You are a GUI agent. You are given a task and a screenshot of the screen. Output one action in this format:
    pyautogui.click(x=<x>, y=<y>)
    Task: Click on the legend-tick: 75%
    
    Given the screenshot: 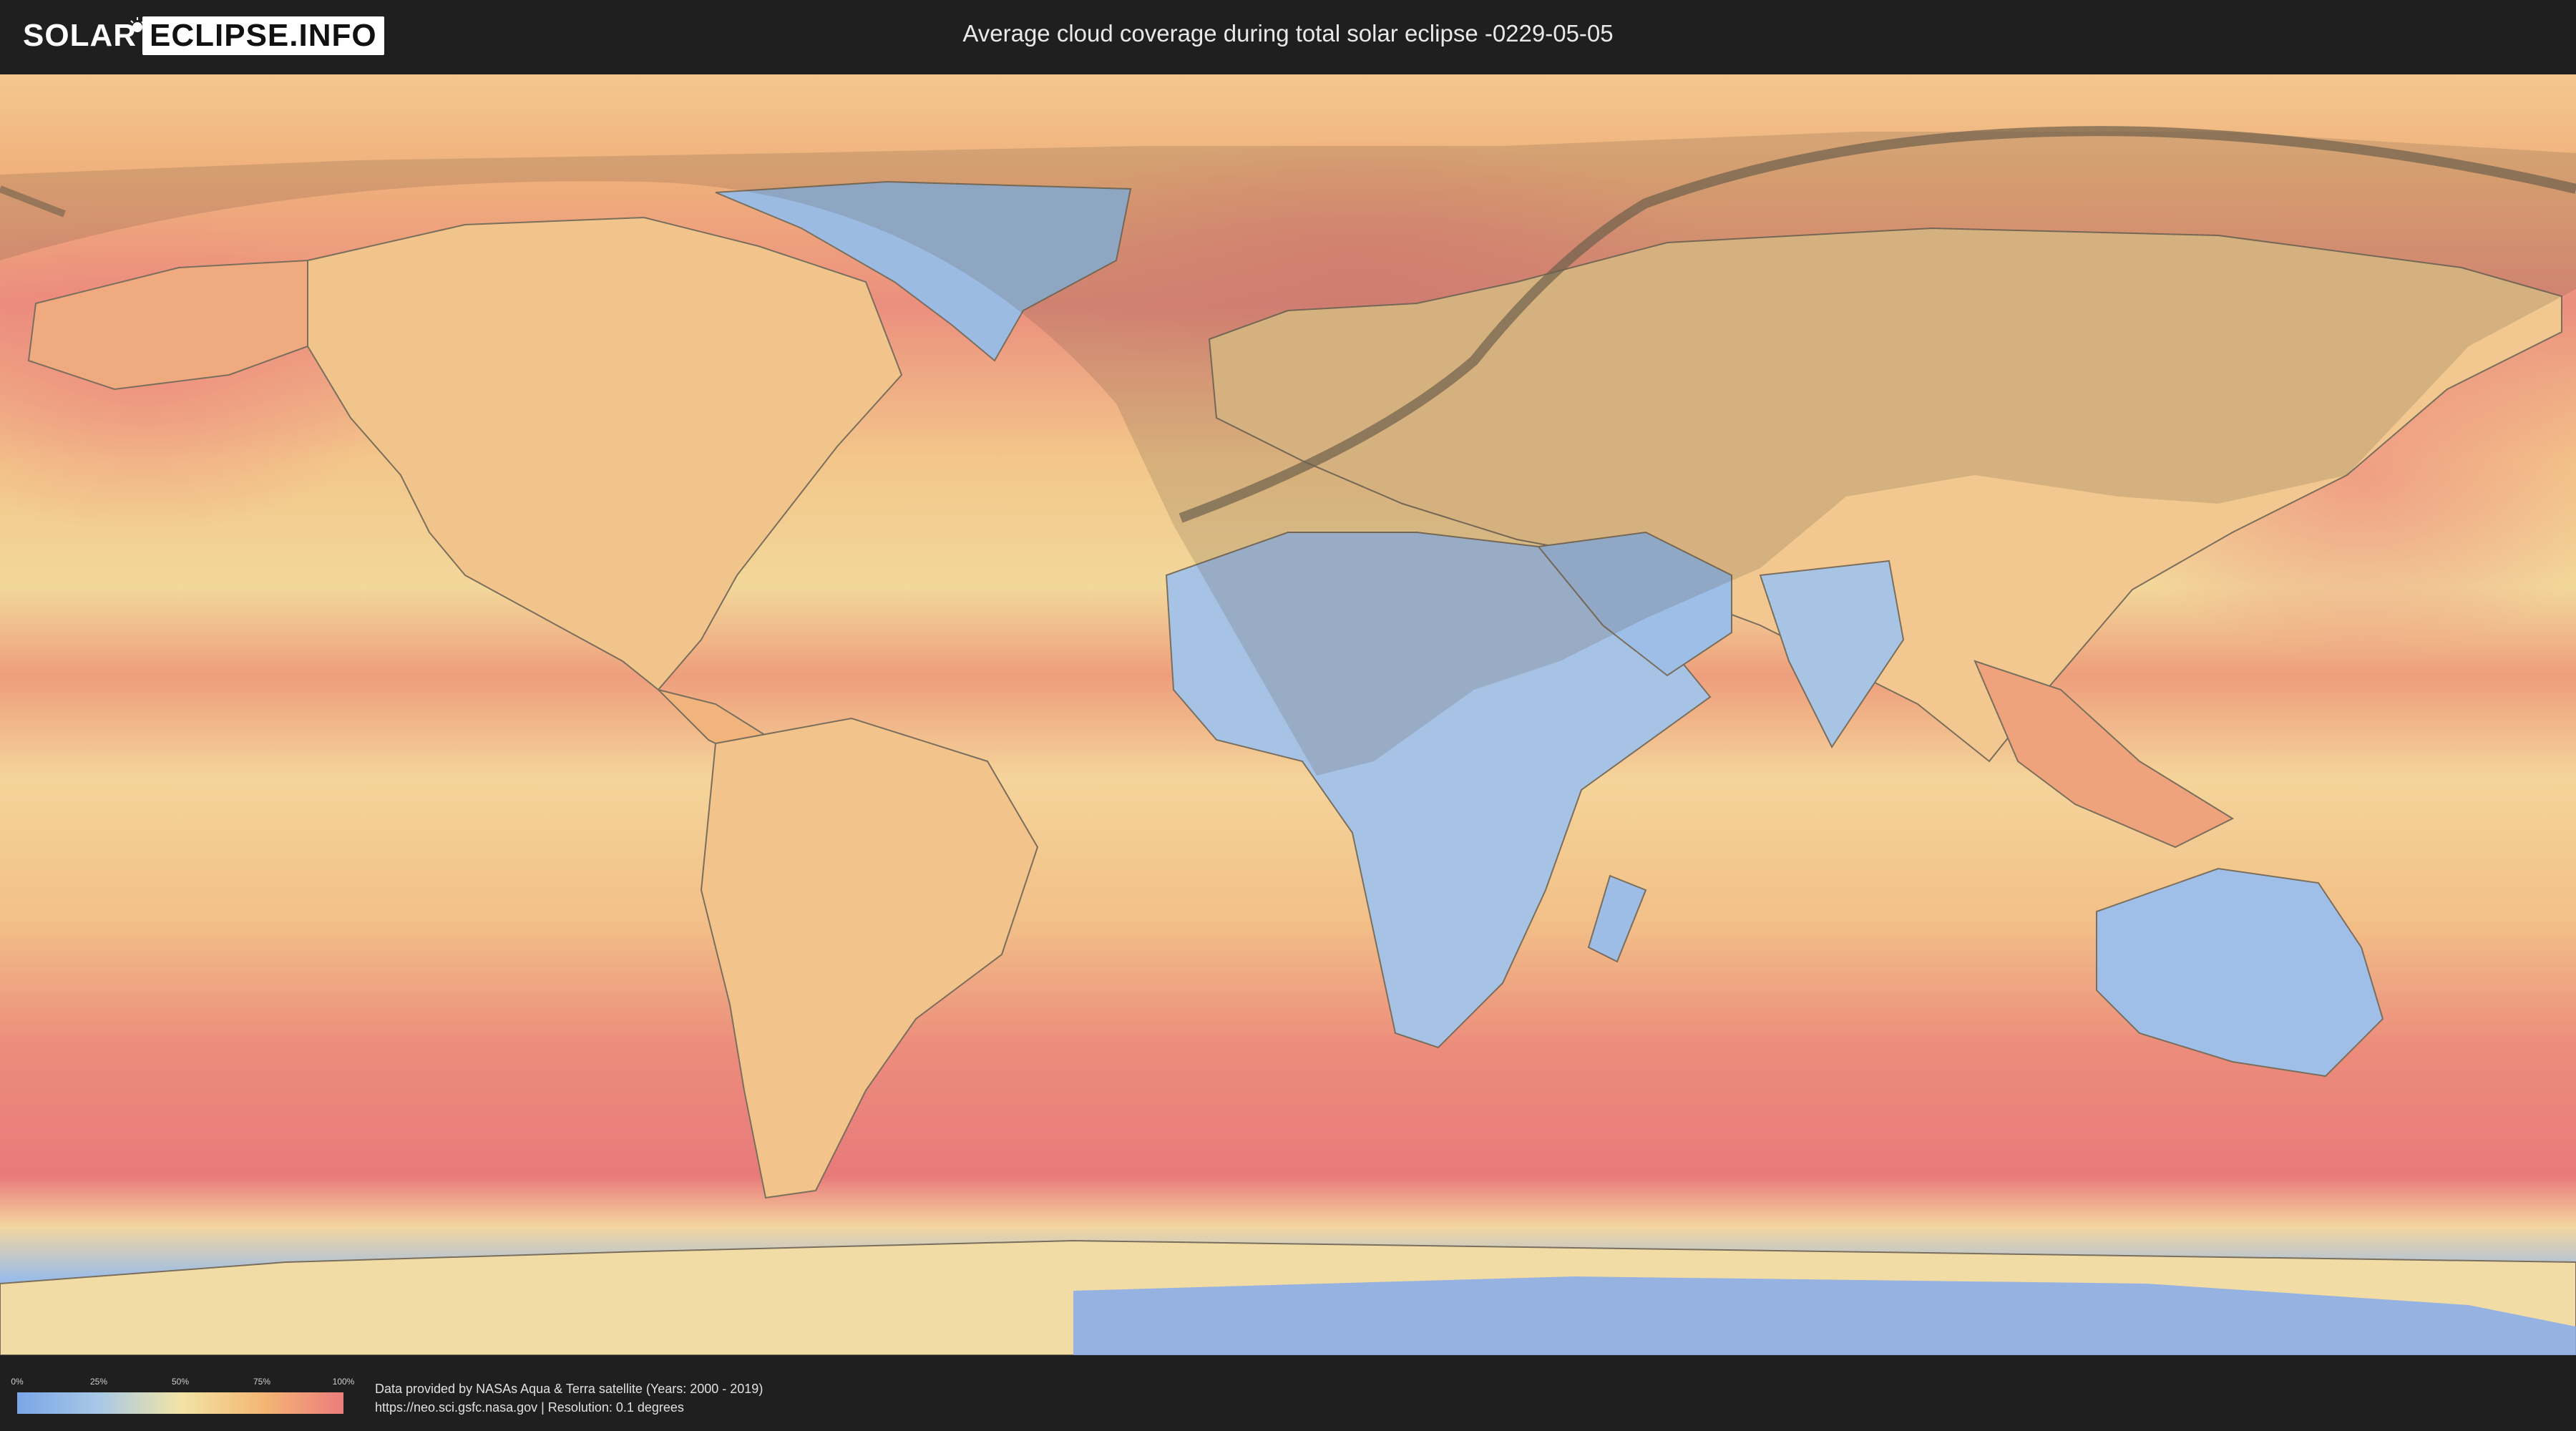 What is the action you would take?
    pyautogui.click(x=262, y=1382)
    